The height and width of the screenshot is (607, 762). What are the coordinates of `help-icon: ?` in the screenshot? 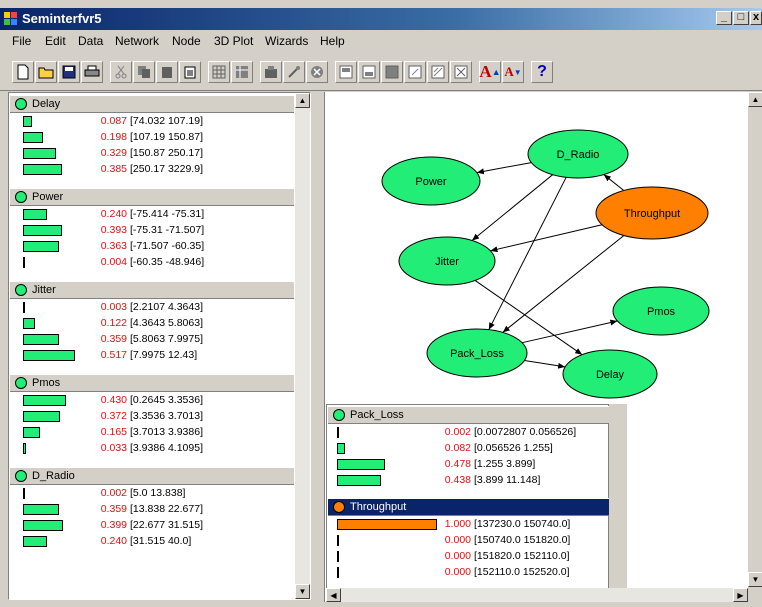 It's located at (542, 72).